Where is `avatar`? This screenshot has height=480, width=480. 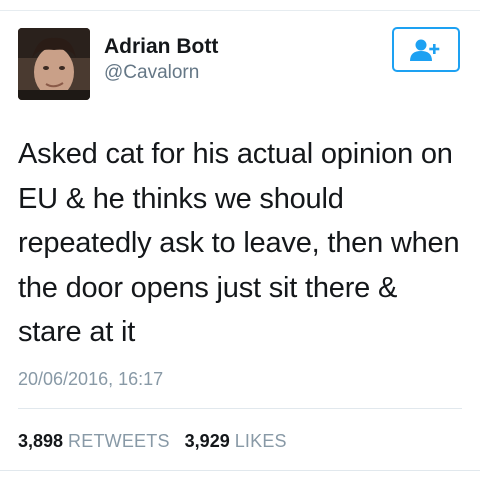 avatar is located at coordinates (54, 64).